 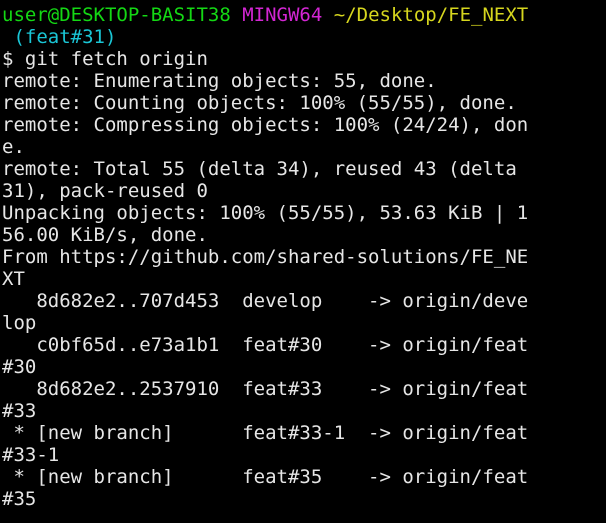 What do you see at coordinates (59, 37) in the screenshot?
I see `prompt-branch: (feat#31)` at bounding box center [59, 37].